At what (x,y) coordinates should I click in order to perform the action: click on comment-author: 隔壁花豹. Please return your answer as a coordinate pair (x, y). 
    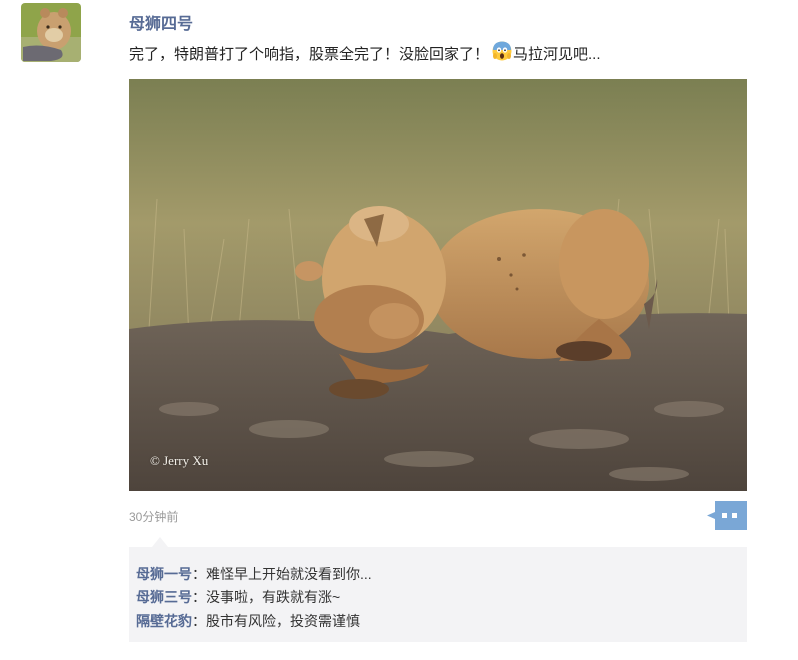
    Looking at the image, I should click on (164, 621).